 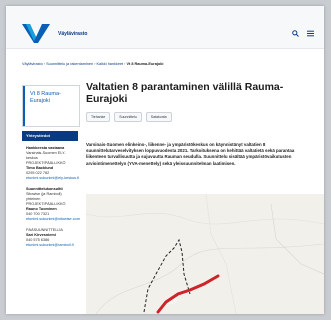 What do you see at coordinates (50, 136) in the screenshot?
I see `contacts-heading: Yhteystiedot` at bounding box center [50, 136].